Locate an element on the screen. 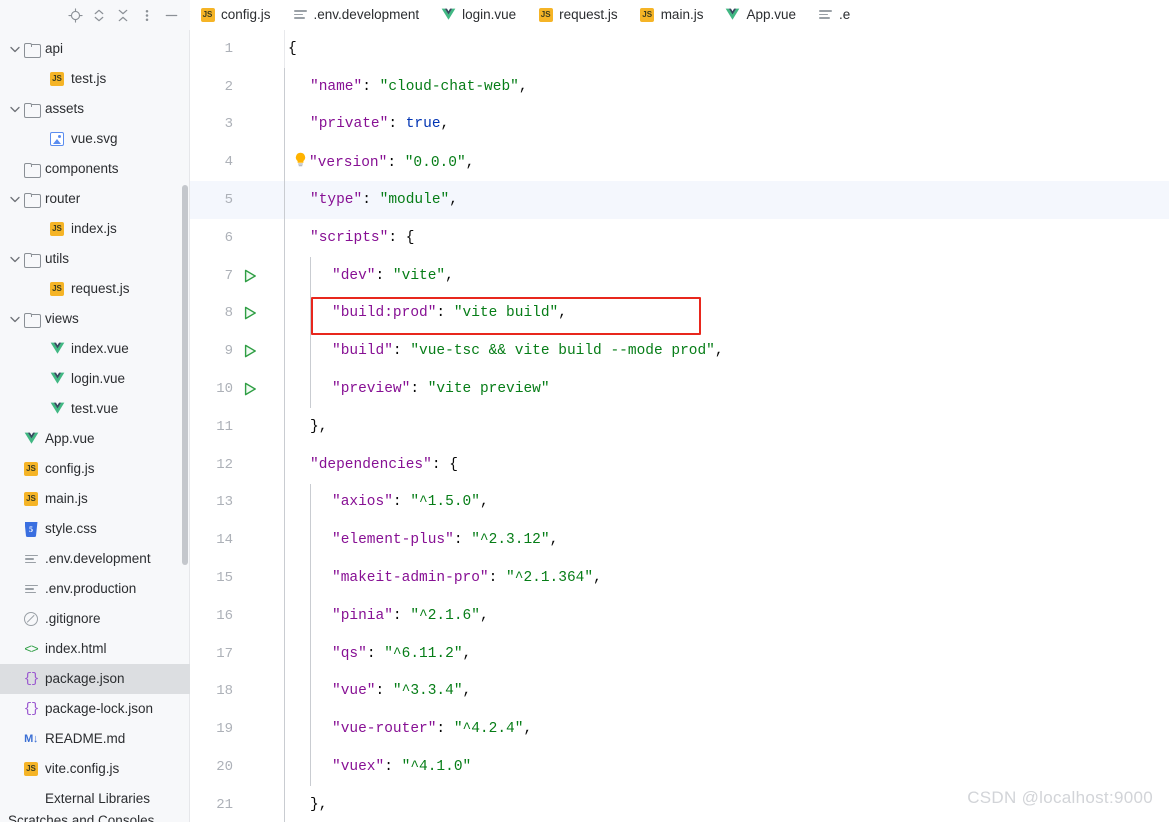 The height and width of the screenshot is (822, 1169). tree-item-test-js: JS test.js is located at coordinates (95, 79).